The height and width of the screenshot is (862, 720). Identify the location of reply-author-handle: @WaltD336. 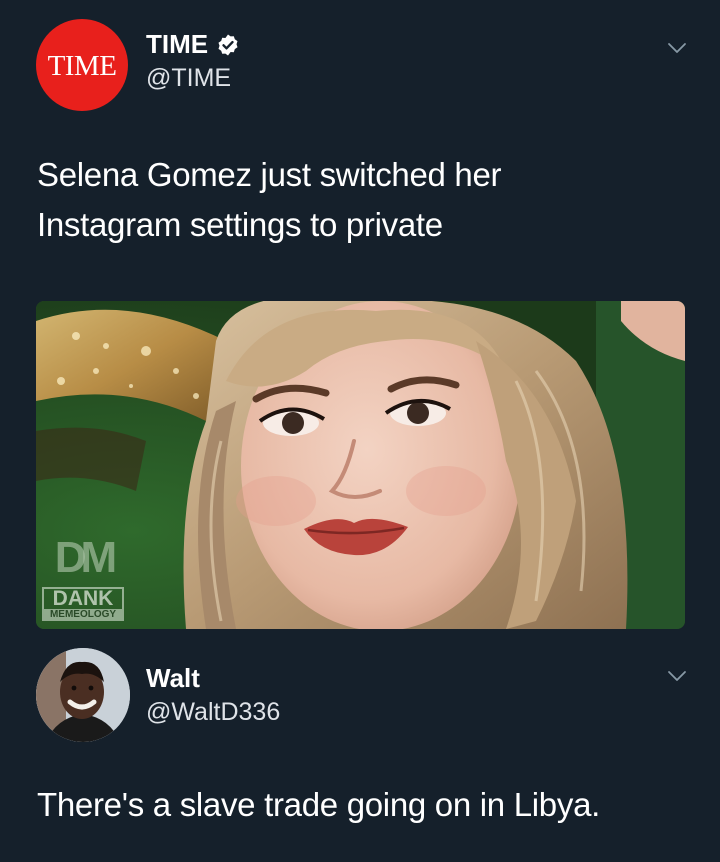
(213, 712).